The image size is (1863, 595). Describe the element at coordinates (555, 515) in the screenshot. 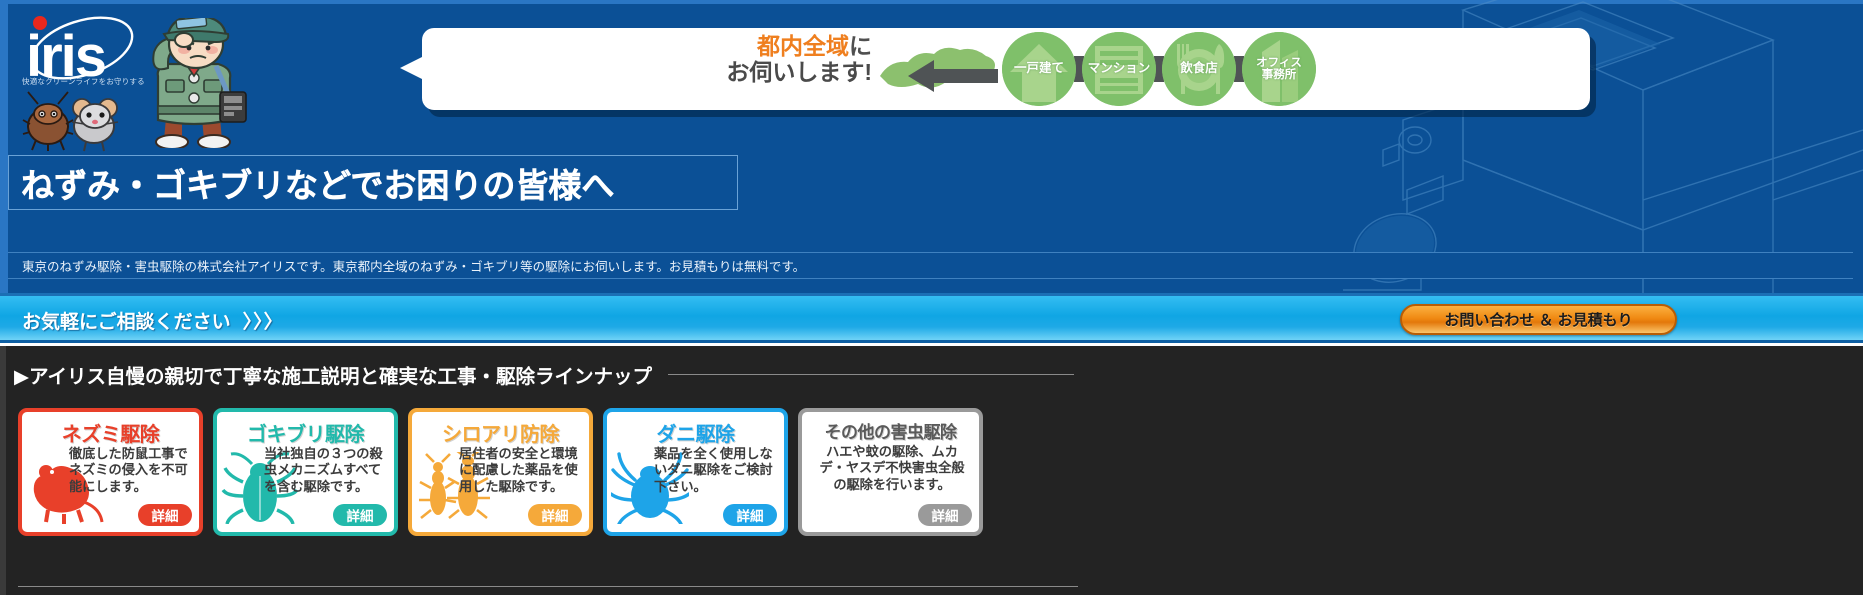

I see `detail-button-termite: 詳細` at that location.